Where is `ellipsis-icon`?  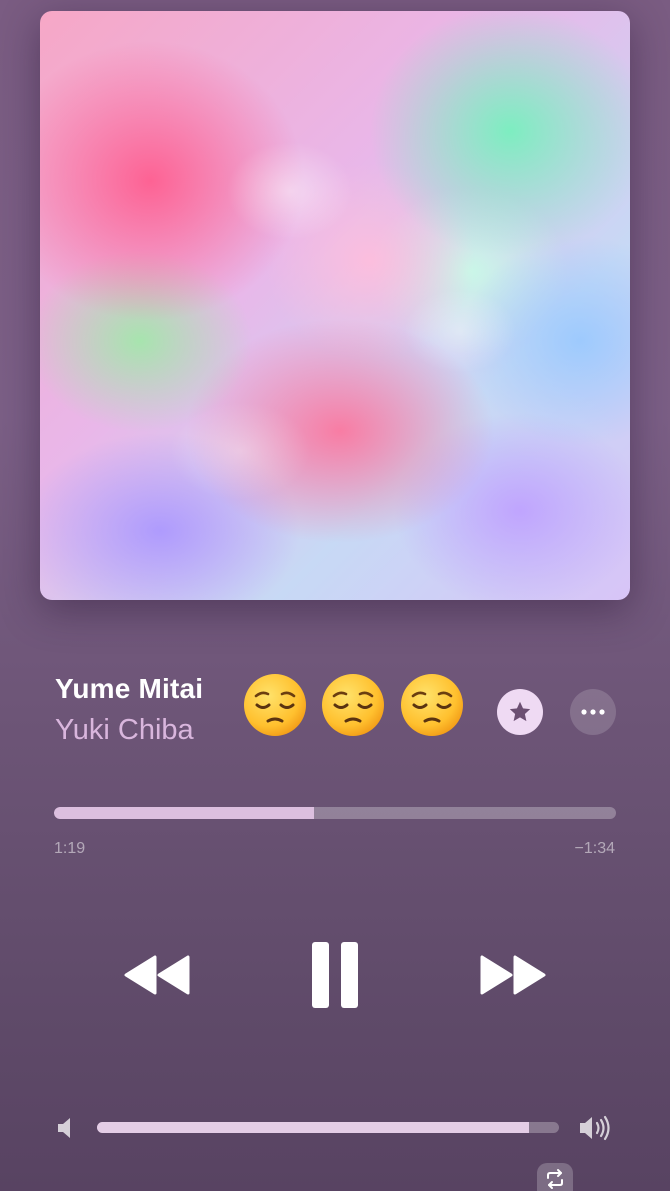
ellipsis-icon is located at coordinates (593, 712).